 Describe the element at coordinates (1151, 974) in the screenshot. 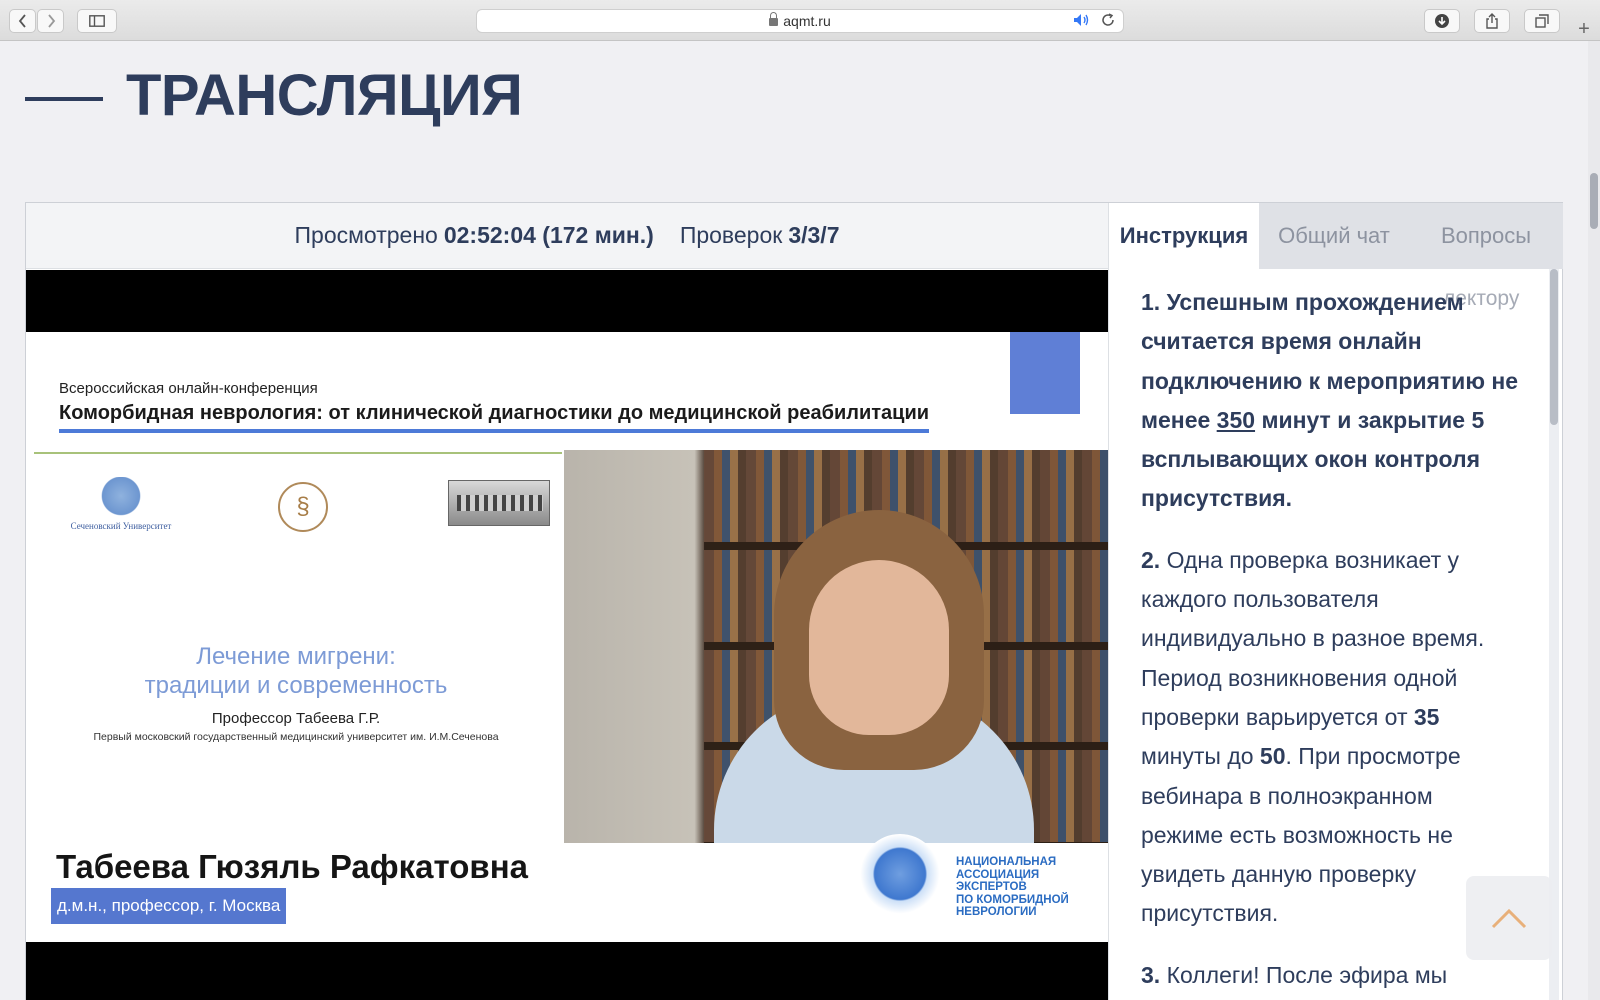

I see `item-number: 3.` at that location.